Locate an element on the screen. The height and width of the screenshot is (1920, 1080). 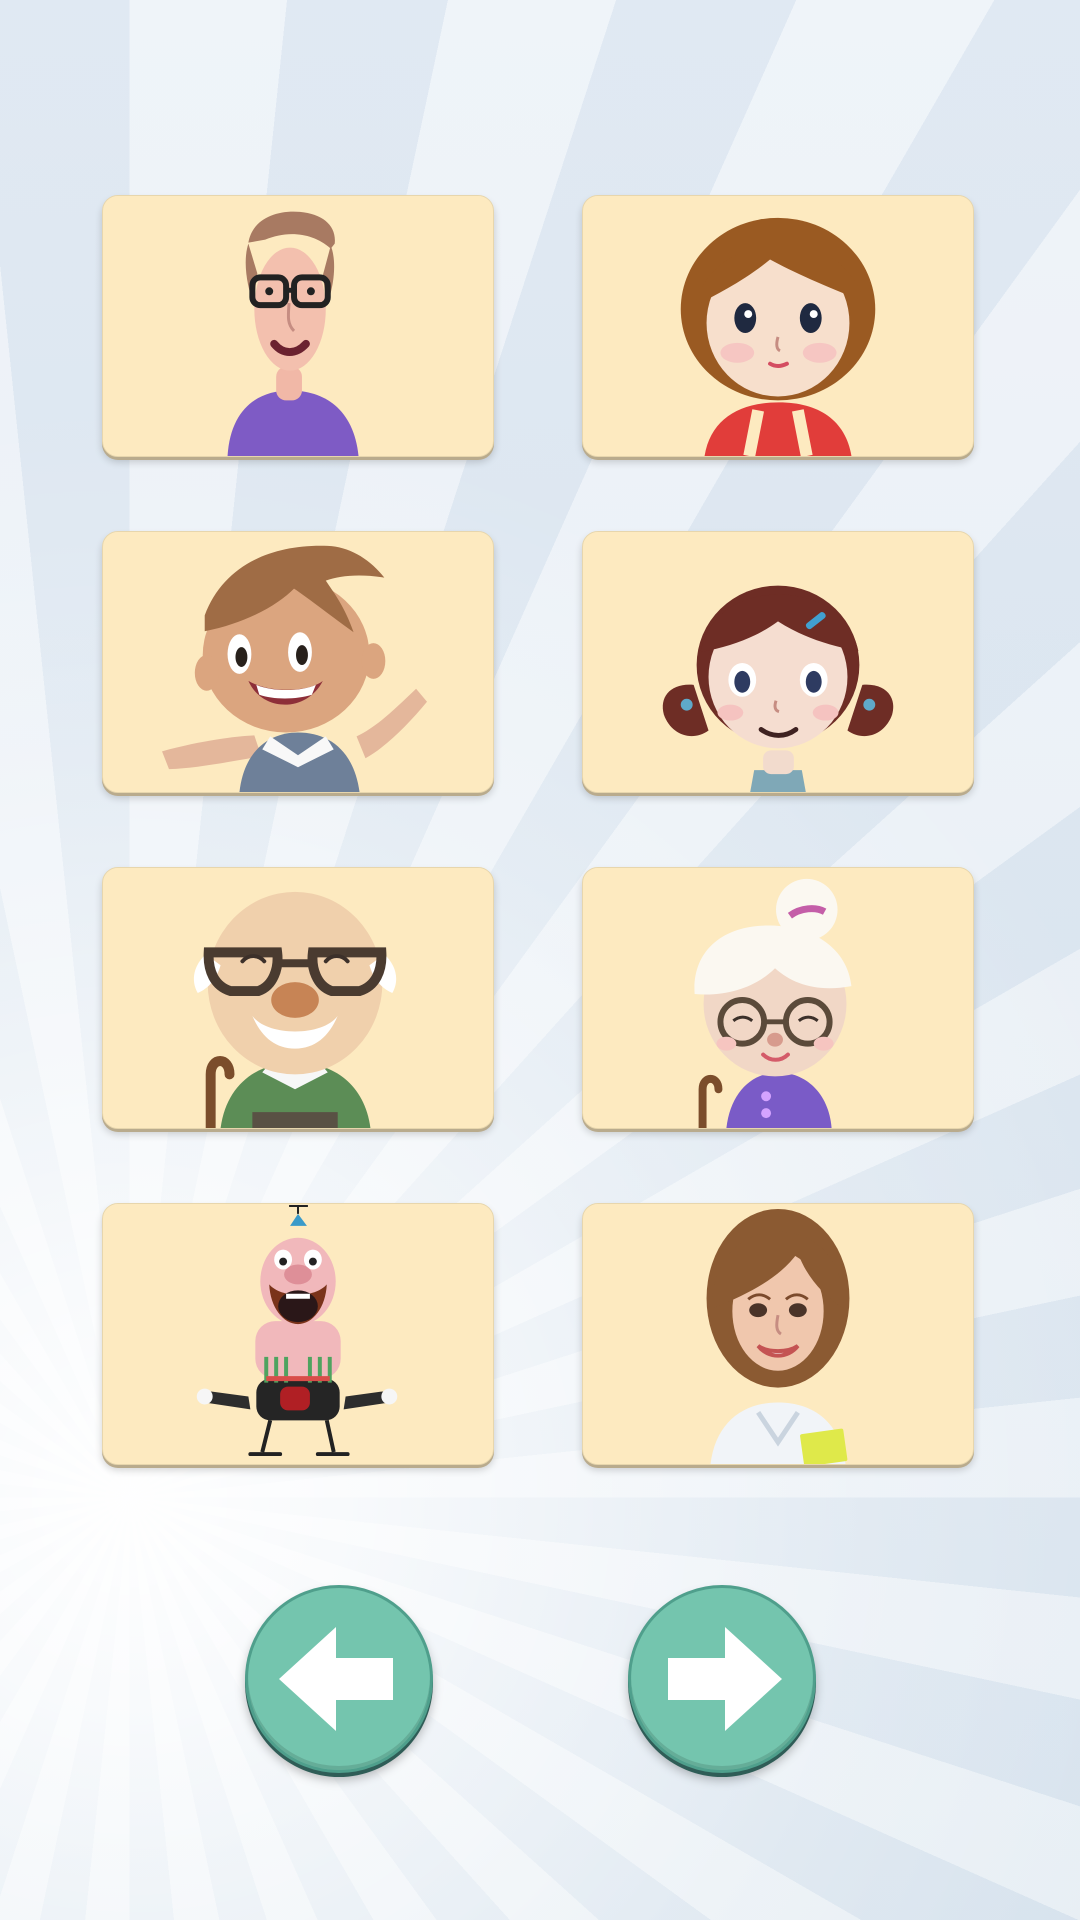
character-card-boy is located at coordinates (298, 662).